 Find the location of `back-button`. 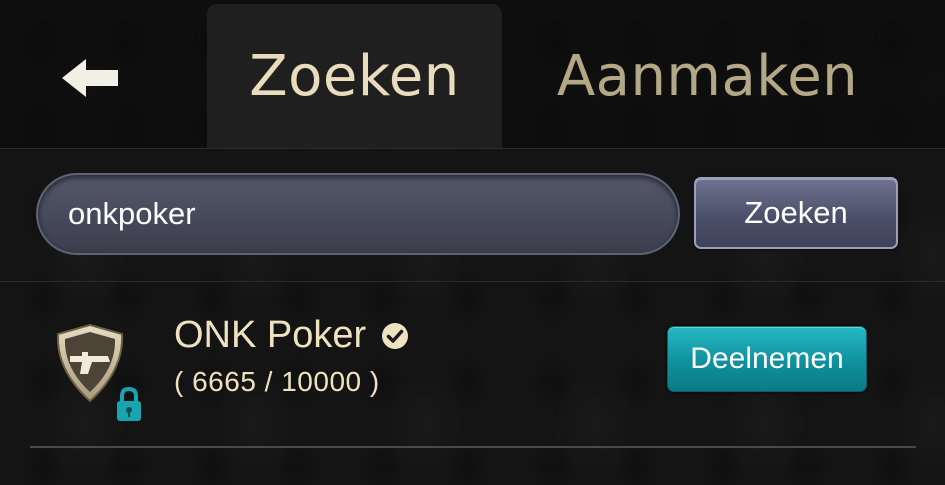

back-button is located at coordinates (90, 78).